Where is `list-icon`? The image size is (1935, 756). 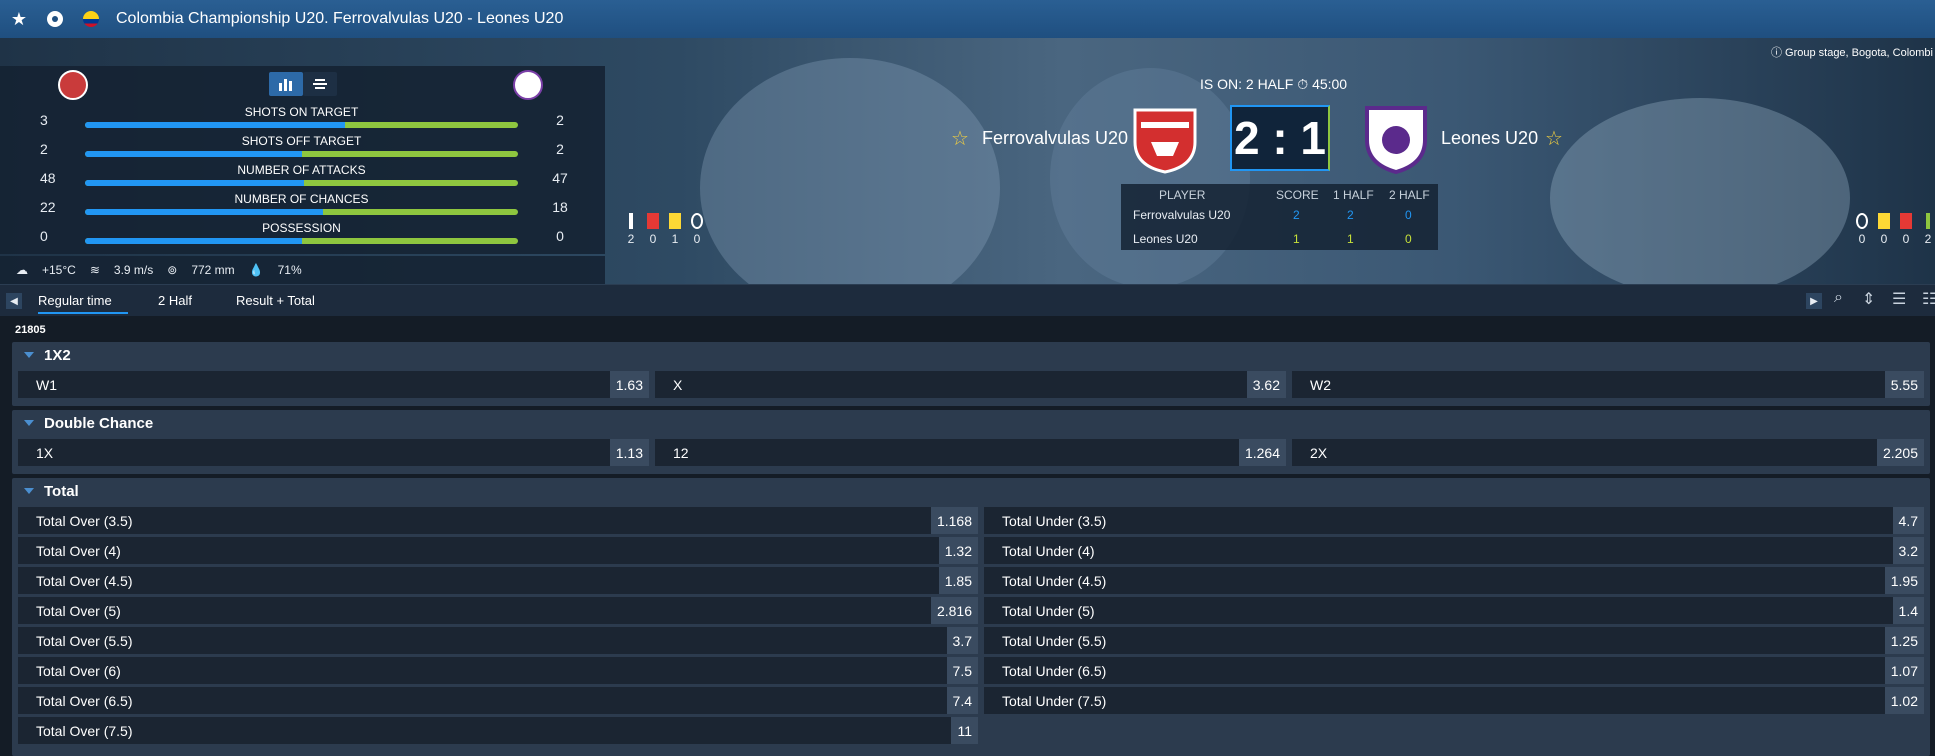
list-icon is located at coordinates (320, 84).